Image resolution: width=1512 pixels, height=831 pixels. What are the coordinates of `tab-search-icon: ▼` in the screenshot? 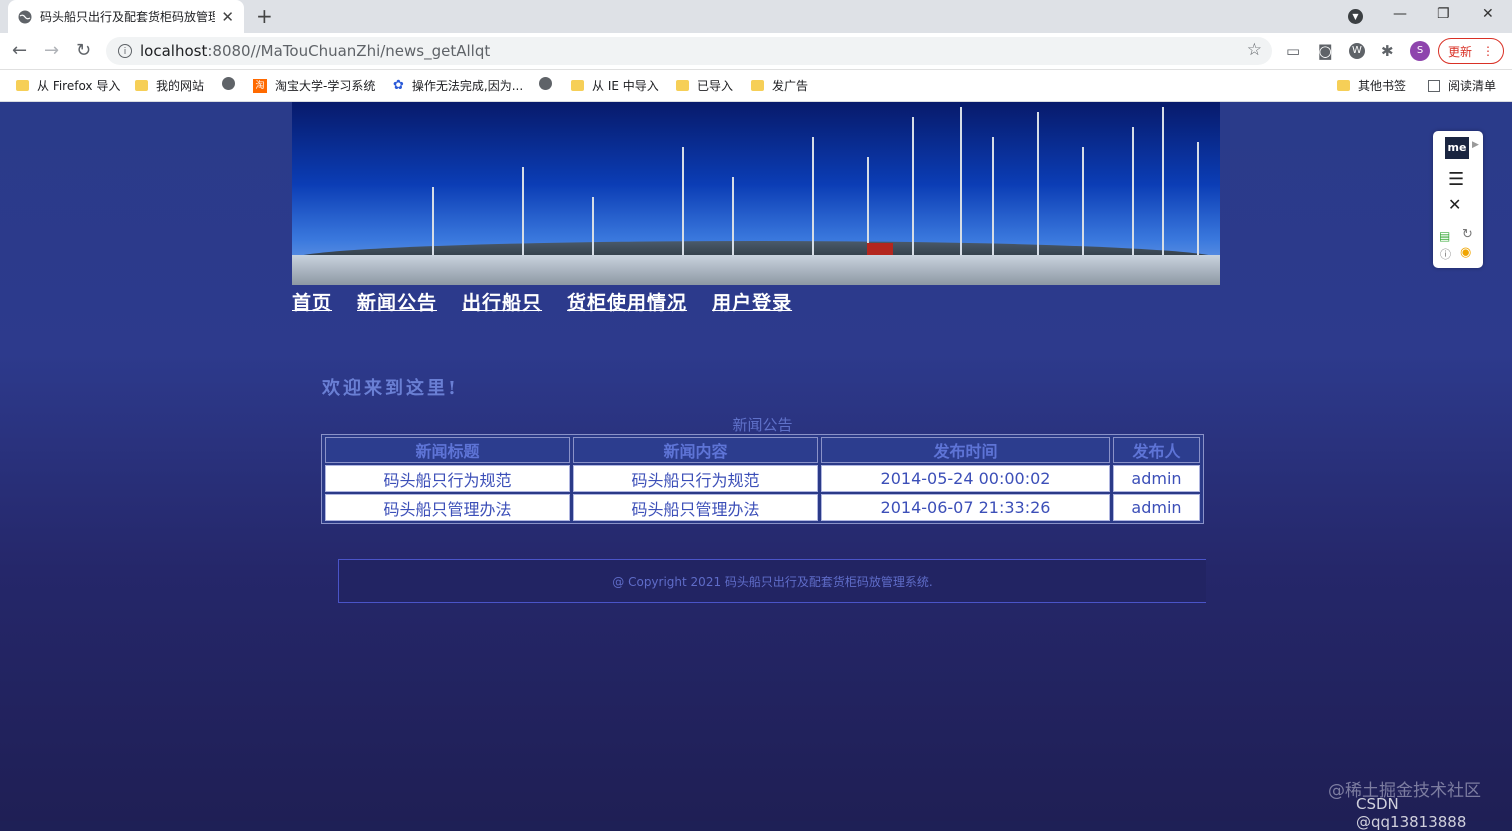 It's located at (1355, 16).